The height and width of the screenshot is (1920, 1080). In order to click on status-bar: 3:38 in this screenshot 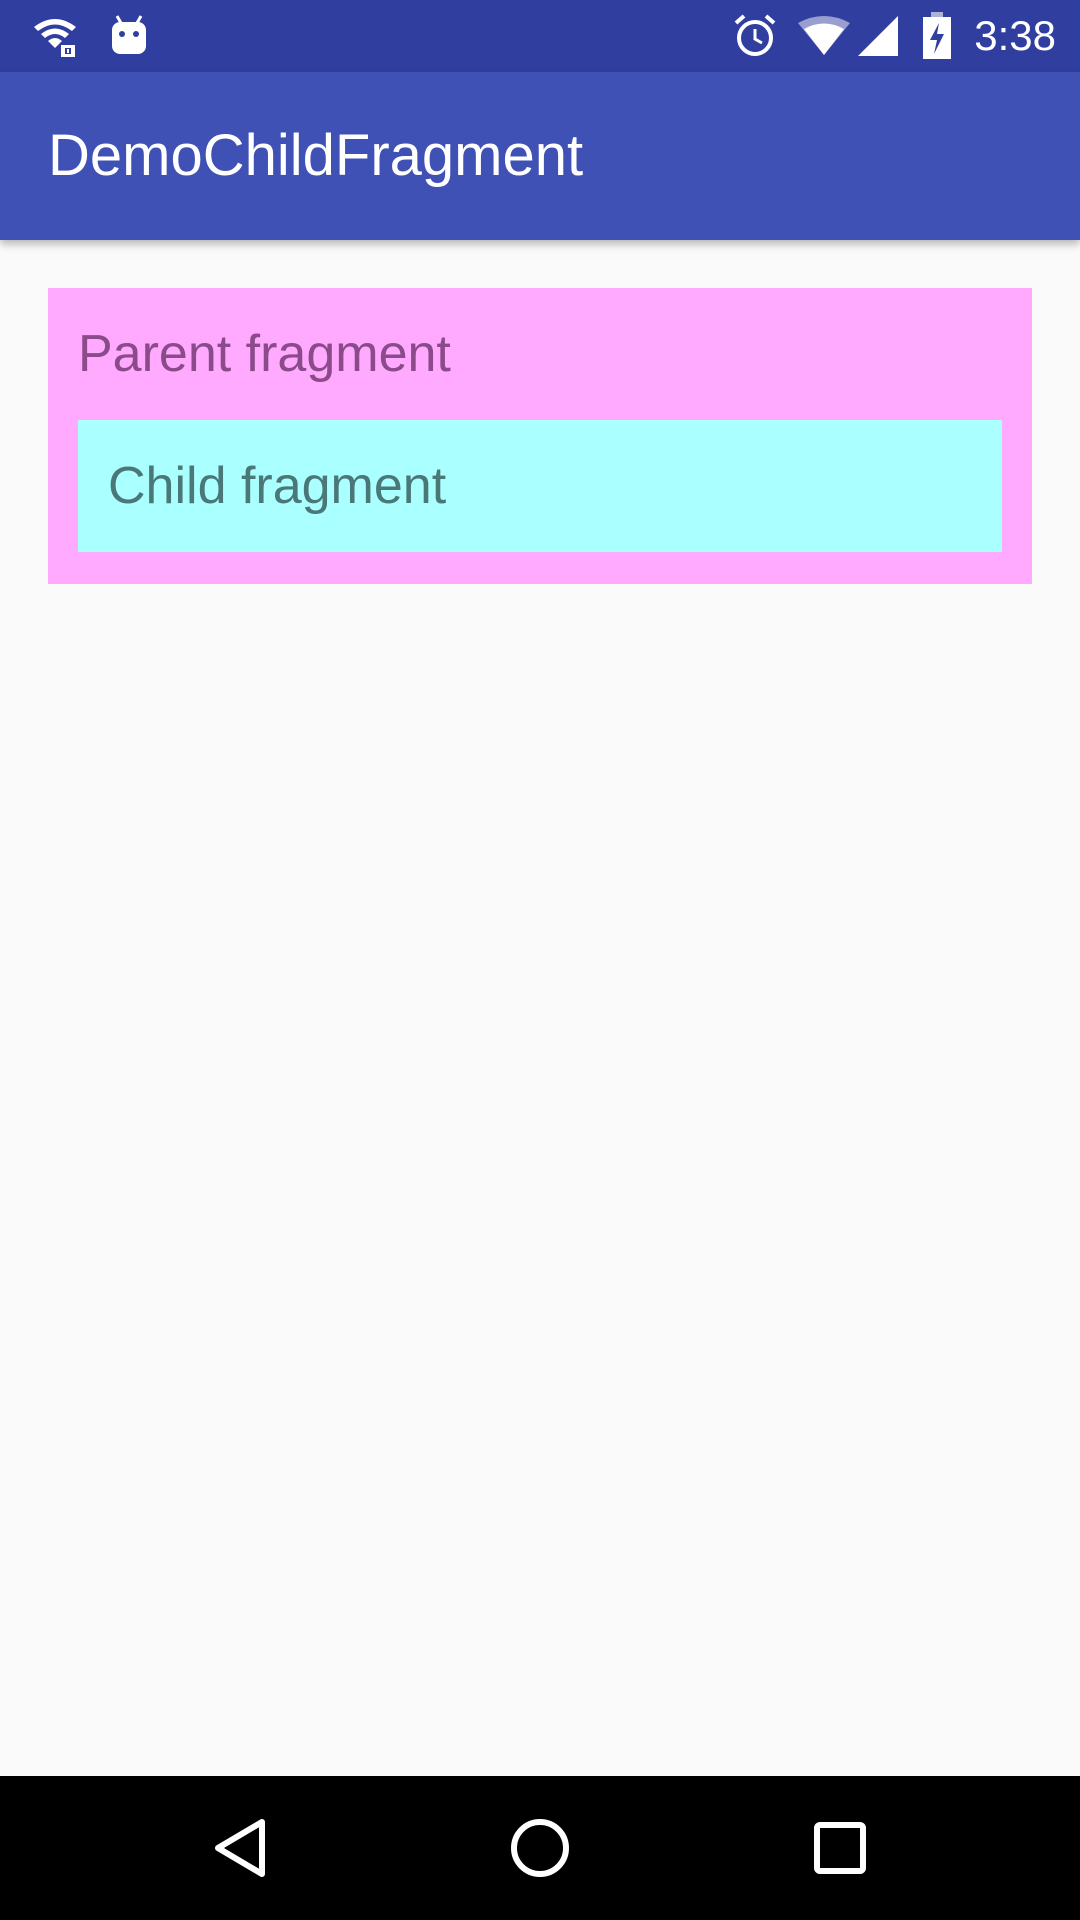, I will do `click(540, 36)`.